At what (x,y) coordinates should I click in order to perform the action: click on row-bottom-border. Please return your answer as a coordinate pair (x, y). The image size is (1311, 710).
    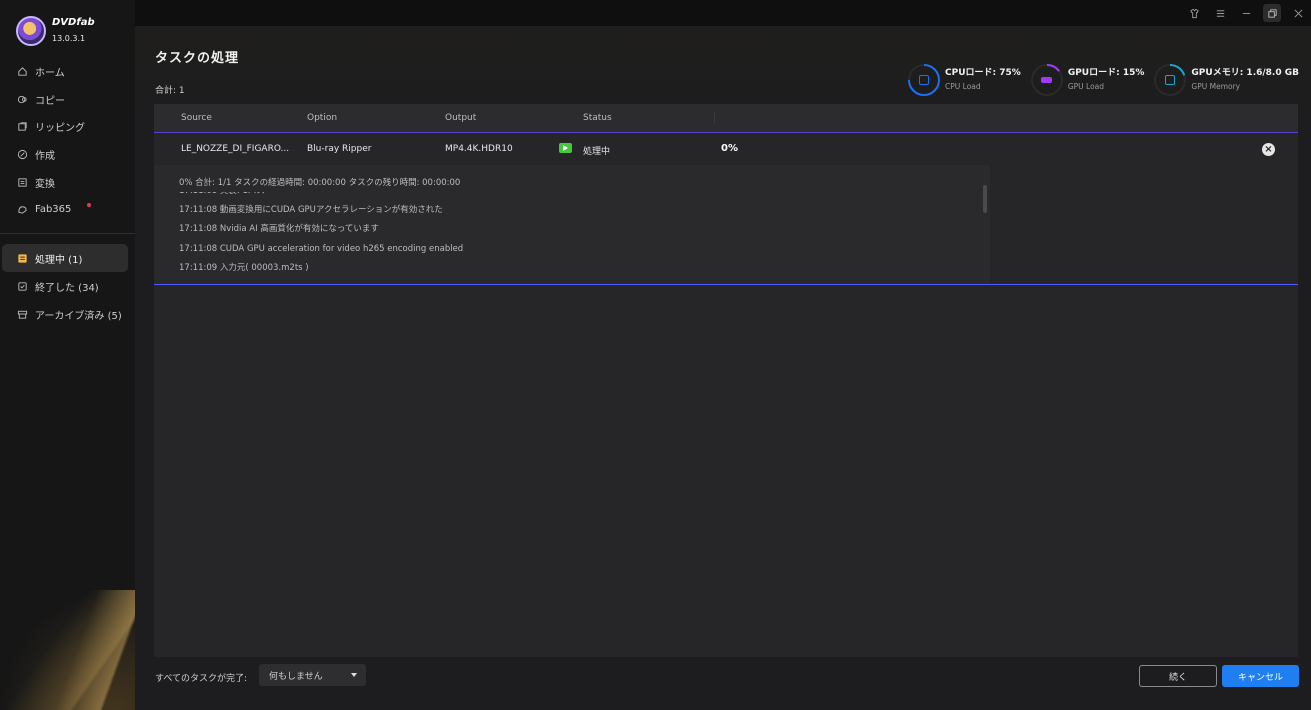
    Looking at the image, I should click on (726, 284).